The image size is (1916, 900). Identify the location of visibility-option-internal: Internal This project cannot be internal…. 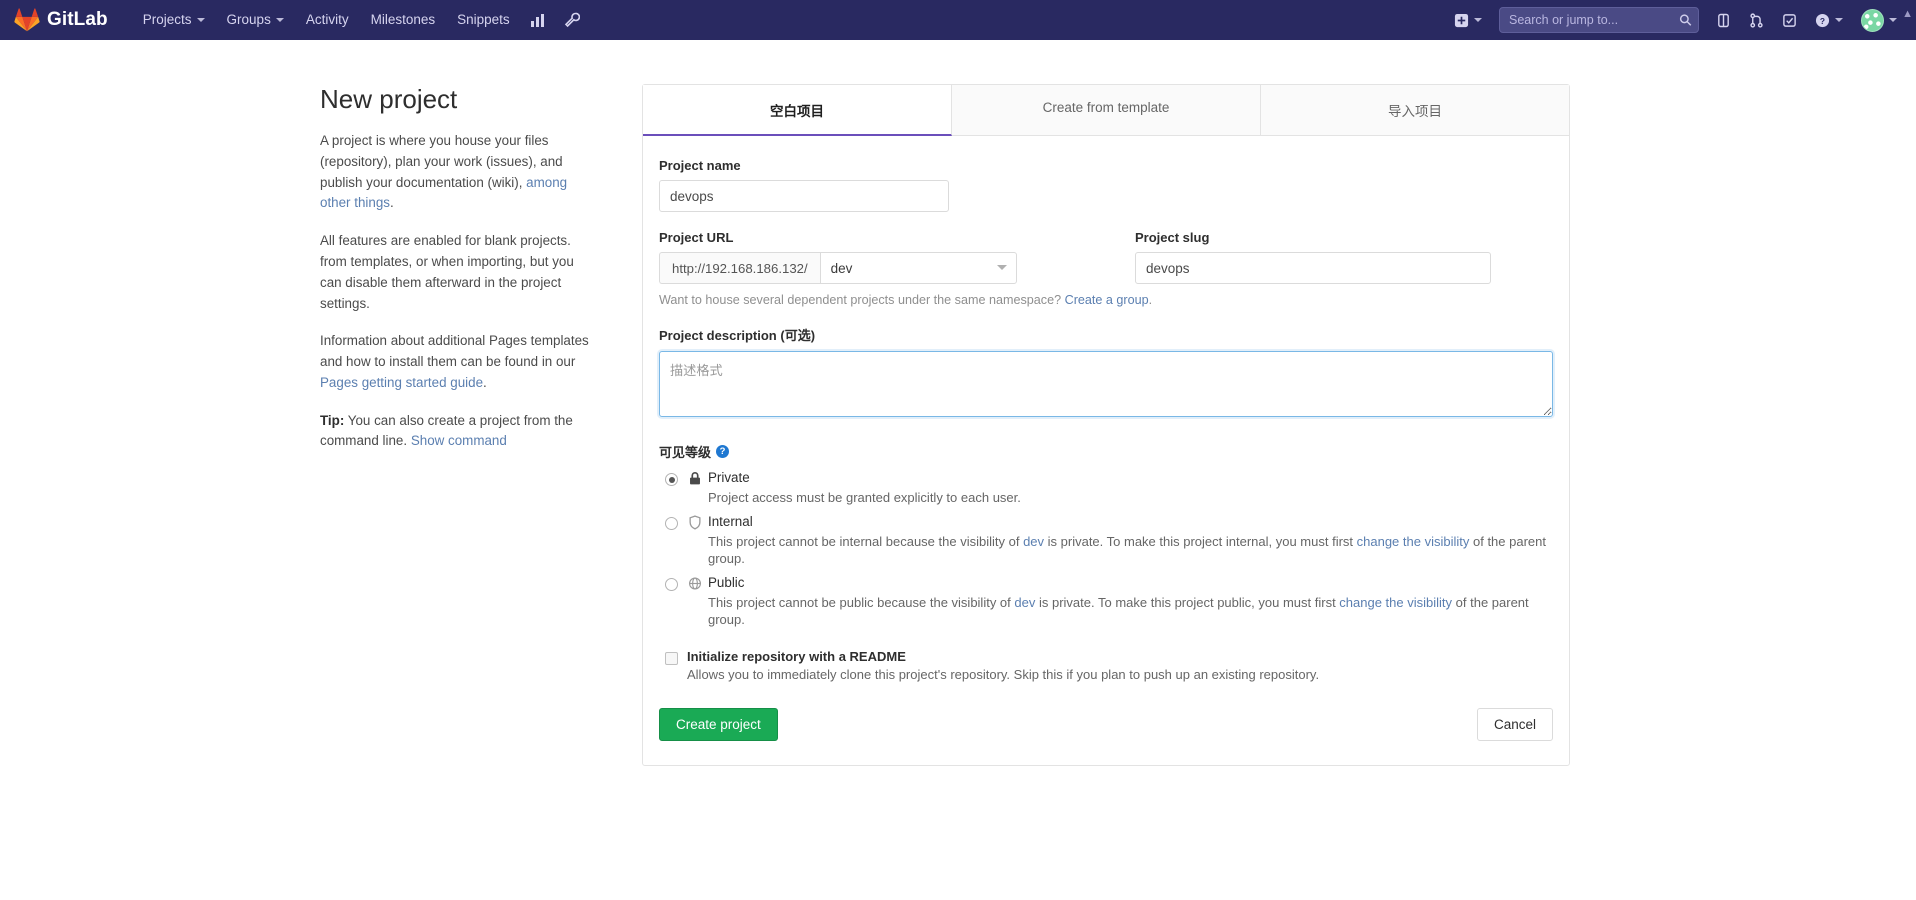
(1106, 540).